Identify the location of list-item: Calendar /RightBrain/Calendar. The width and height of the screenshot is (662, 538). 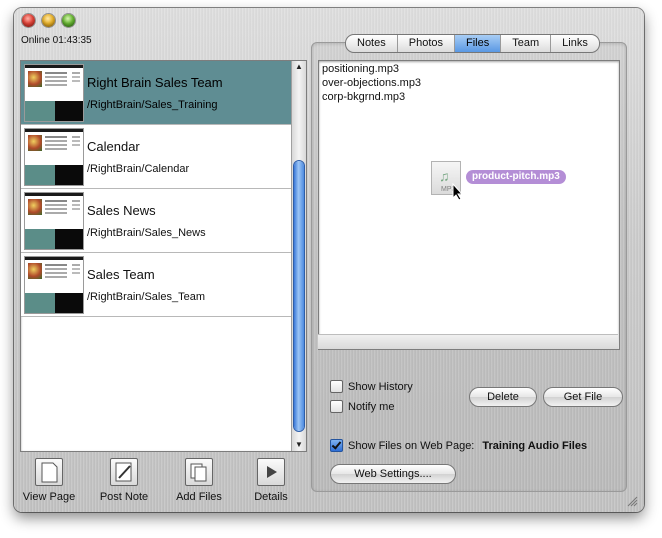
(156, 157).